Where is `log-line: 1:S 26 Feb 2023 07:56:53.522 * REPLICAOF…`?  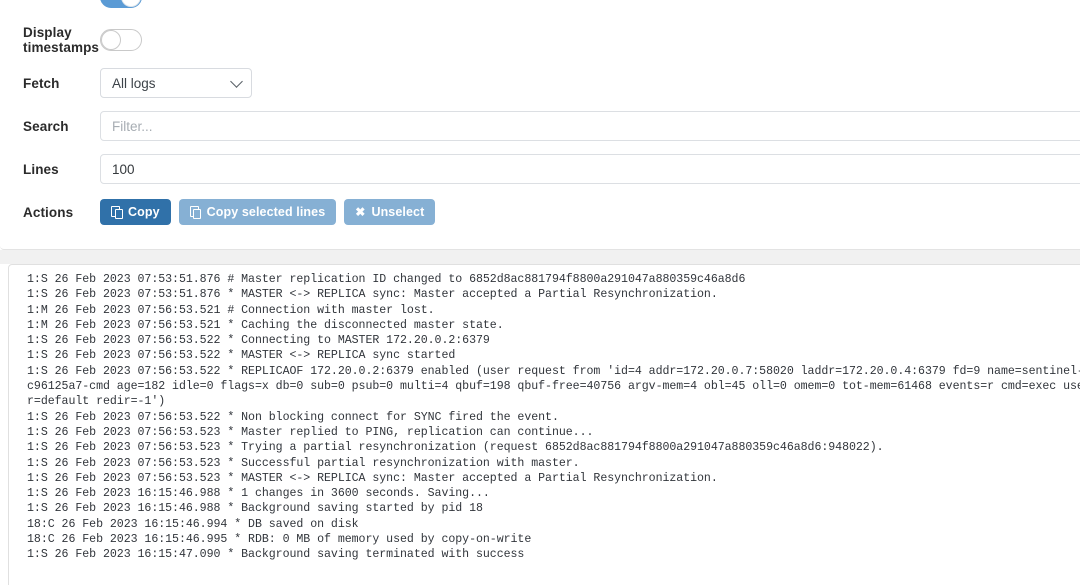 log-line: 1:S 26 Feb 2023 07:56:53.522 * REPLICAOF… is located at coordinates (544, 387).